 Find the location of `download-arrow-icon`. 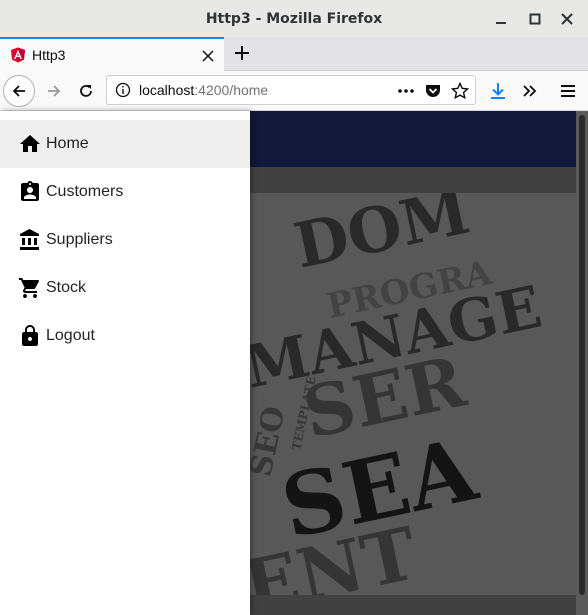

download-arrow-icon is located at coordinates (498, 91).